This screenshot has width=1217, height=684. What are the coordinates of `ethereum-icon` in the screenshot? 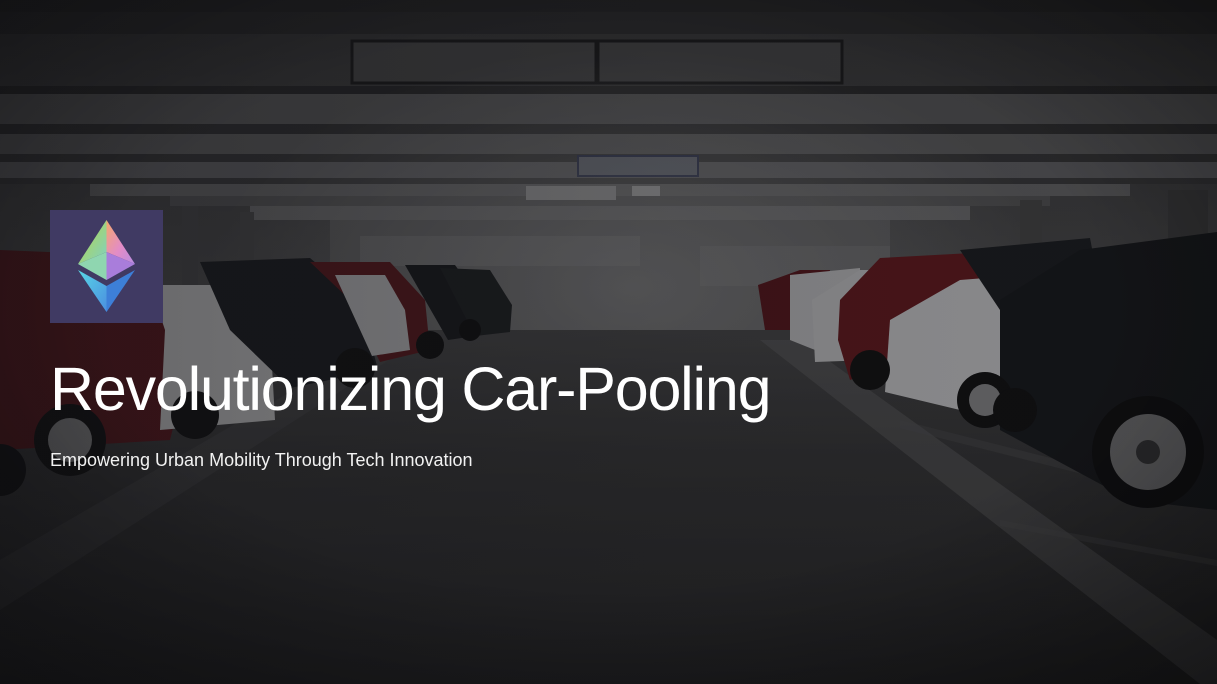 It's located at (106, 266).